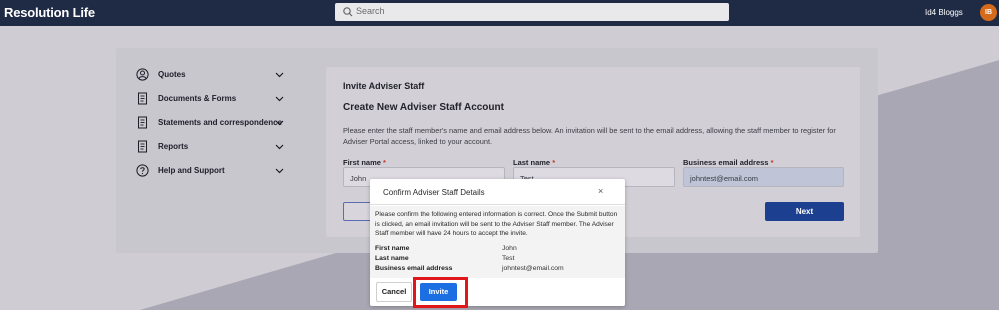 This screenshot has width=999, height=310. What do you see at coordinates (532, 12) in the screenshot?
I see `search-input: Search` at bounding box center [532, 12].